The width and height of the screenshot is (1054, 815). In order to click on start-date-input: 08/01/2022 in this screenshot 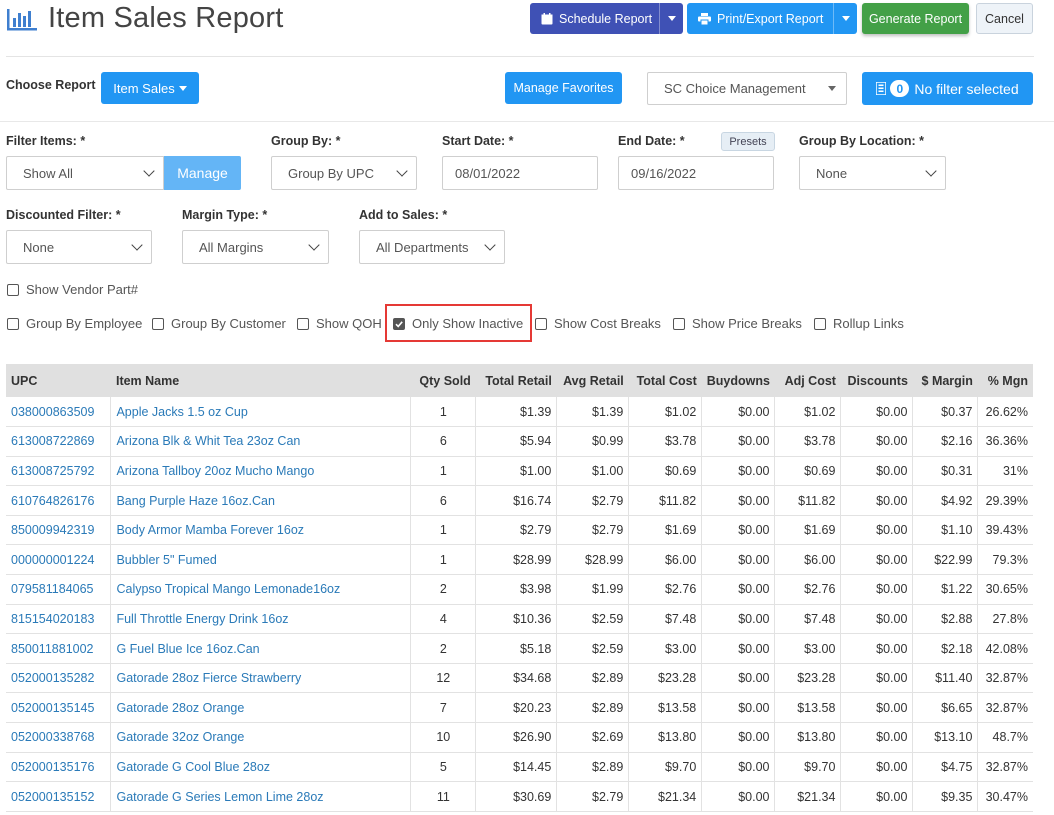, I will do `click(520, 173)`.